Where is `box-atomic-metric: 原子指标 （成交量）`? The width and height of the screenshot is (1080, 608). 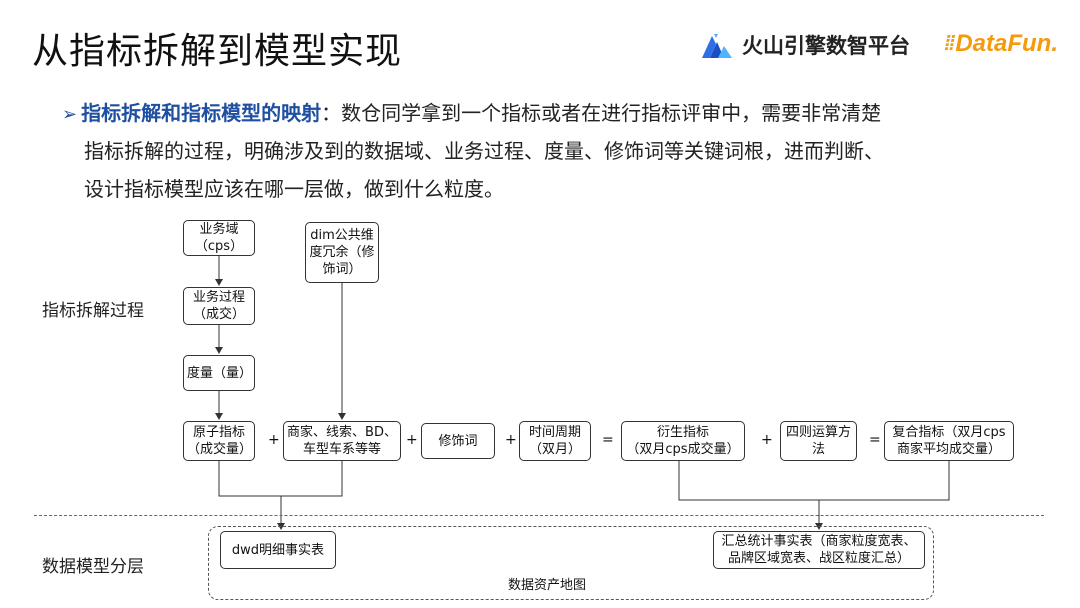 box-atomic-metric: 原子指标 （成交量） is located at coordinates (219, 441).